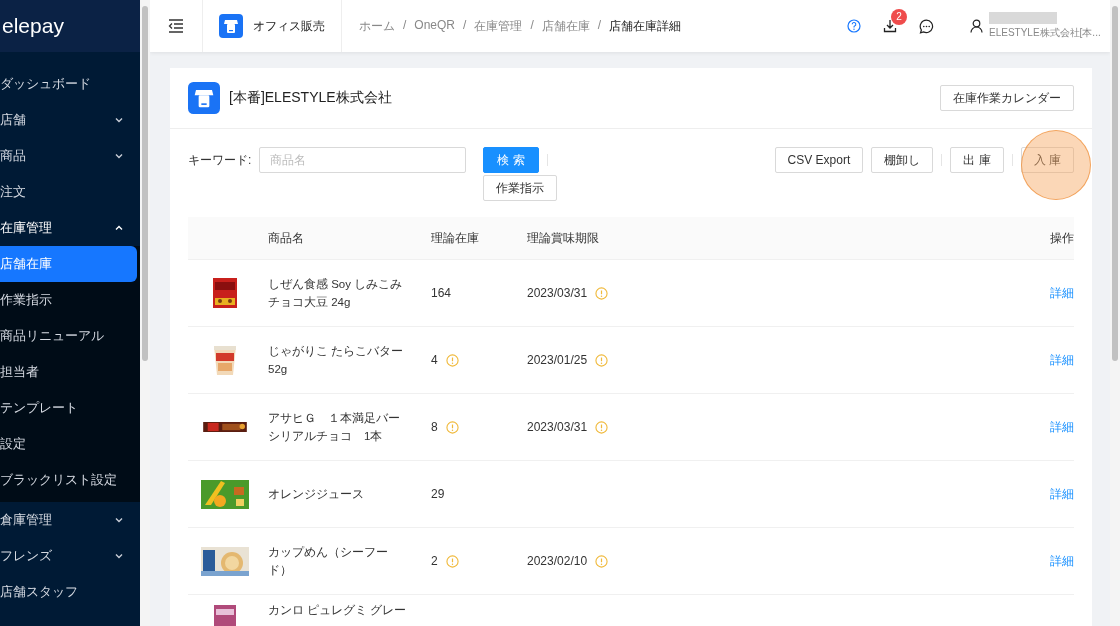 The image size is (1120, 626). I want to click on sidebar-item: 店舗, so click(70, 120).